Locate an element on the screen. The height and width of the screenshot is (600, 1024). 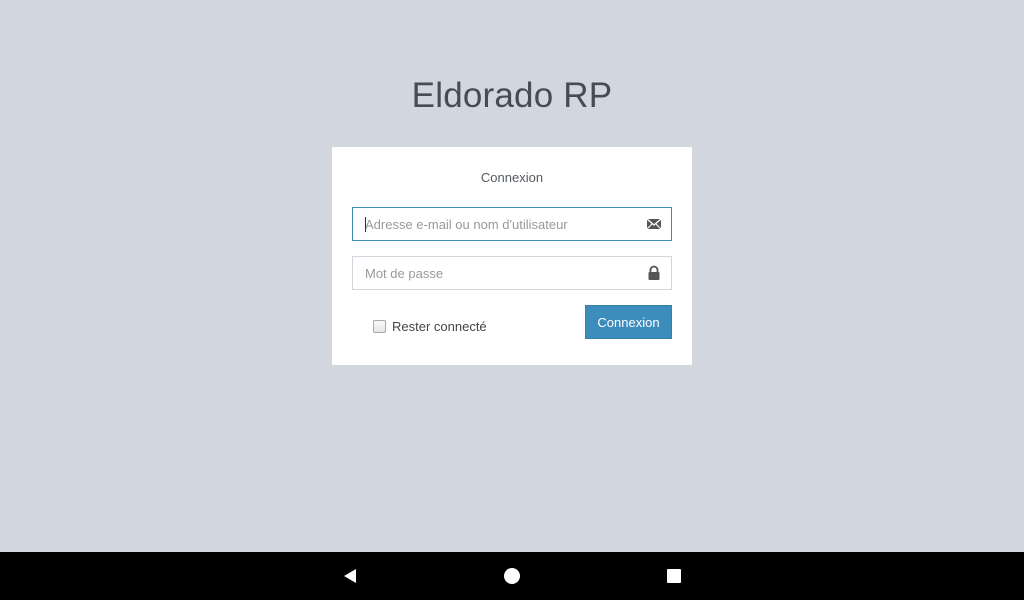
email-field is located at coordinates (512, 224).